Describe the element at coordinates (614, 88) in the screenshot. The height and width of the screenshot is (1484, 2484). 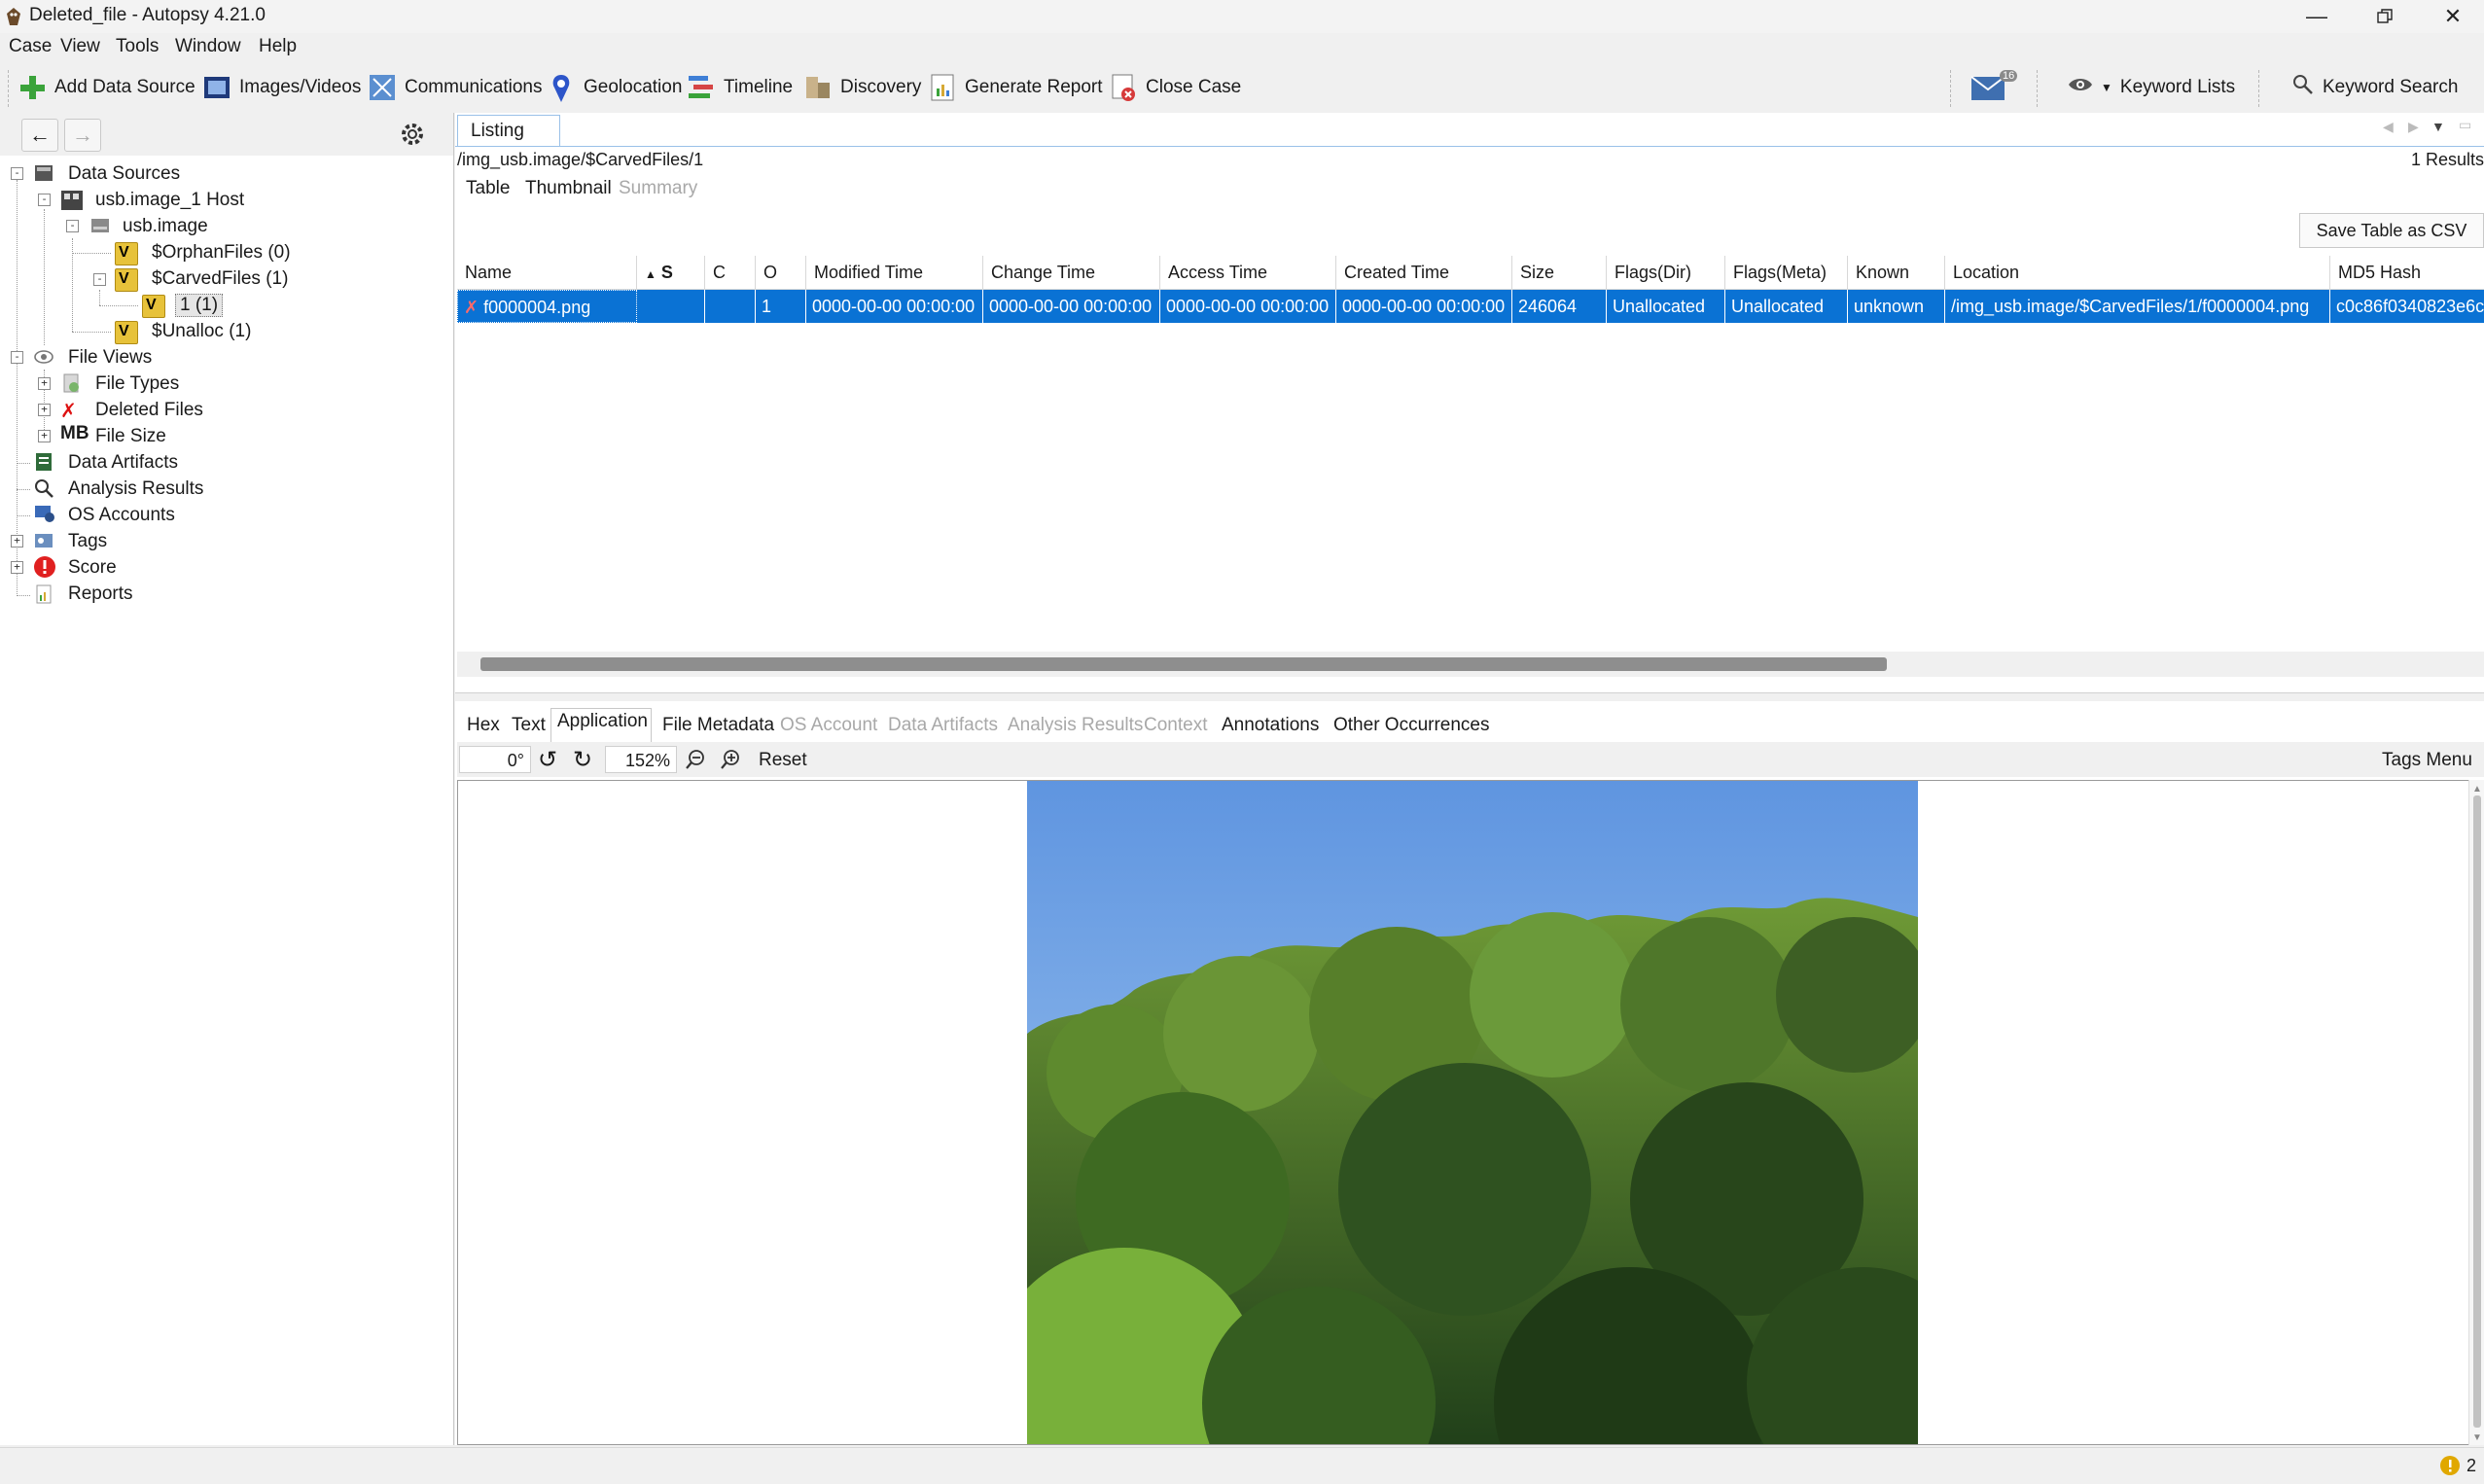
I see `geolocation-button: Geolocation` at that location.